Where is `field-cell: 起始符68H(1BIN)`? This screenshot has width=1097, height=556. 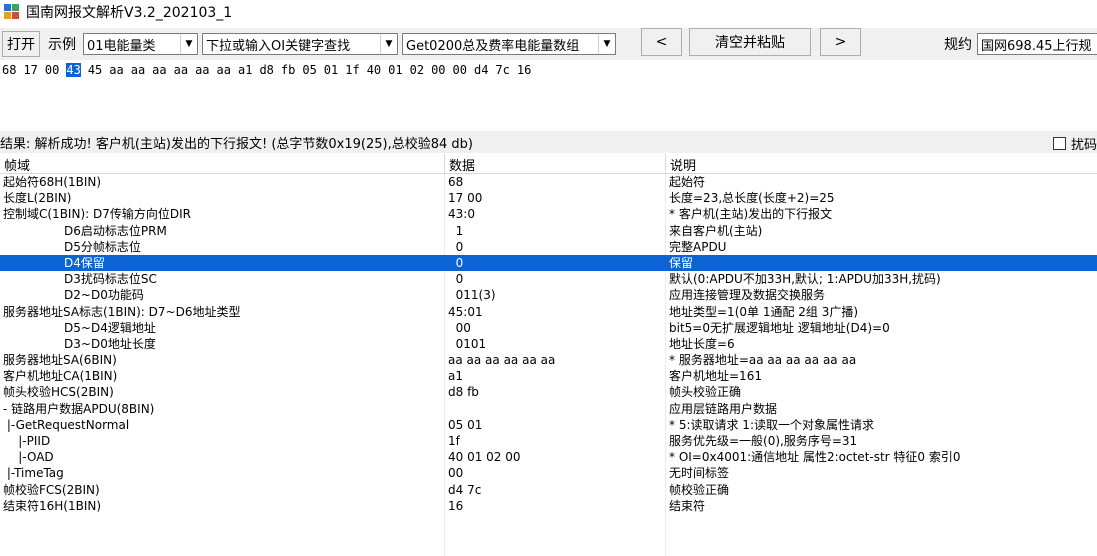 field-cell: 起始符68H(1BIN) is located at coordinates (52, 182).